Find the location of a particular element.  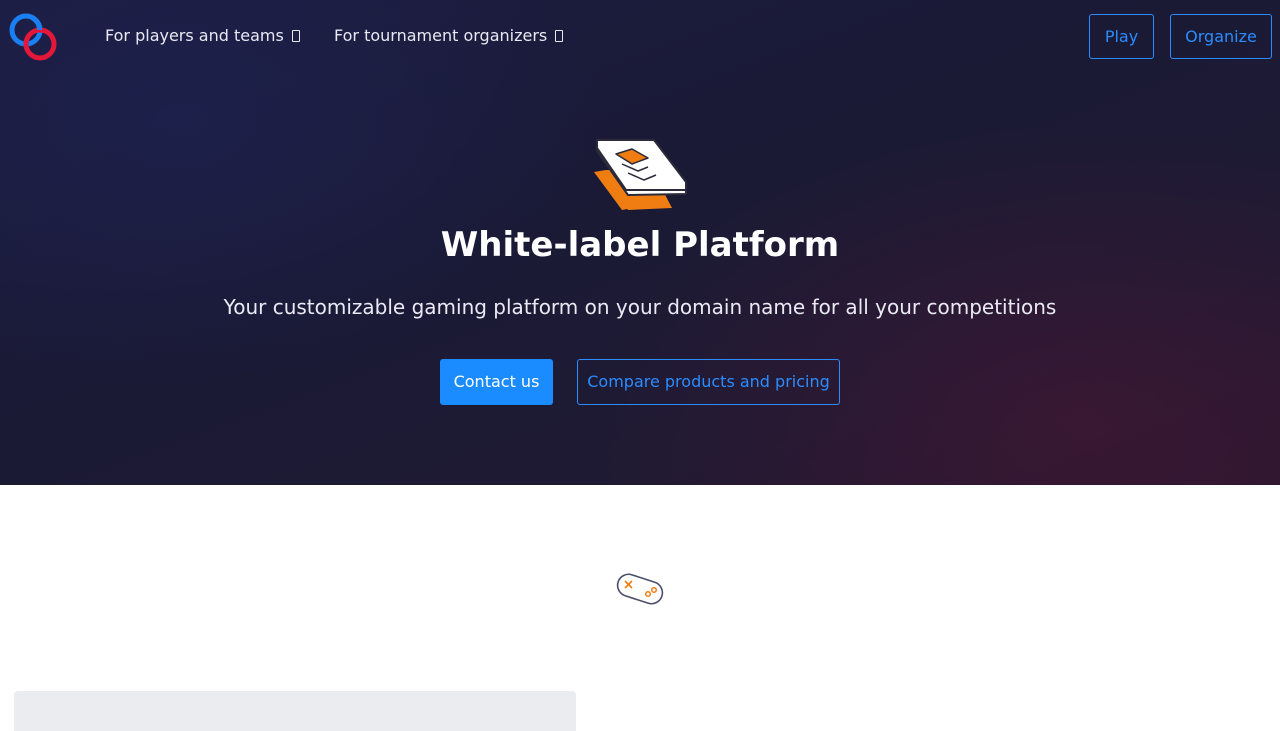

nav-menu-label: For tournament organizers is located at coordinates (441, 35).